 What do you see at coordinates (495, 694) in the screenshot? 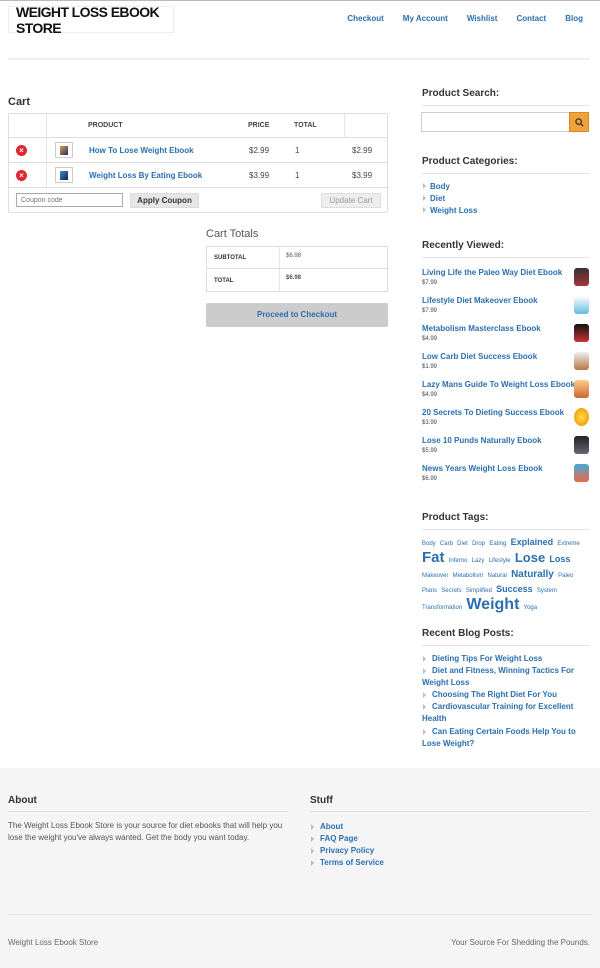
I see `blog-post-title: Choosing The Right Diet For You` at bounding box center [495, 694].